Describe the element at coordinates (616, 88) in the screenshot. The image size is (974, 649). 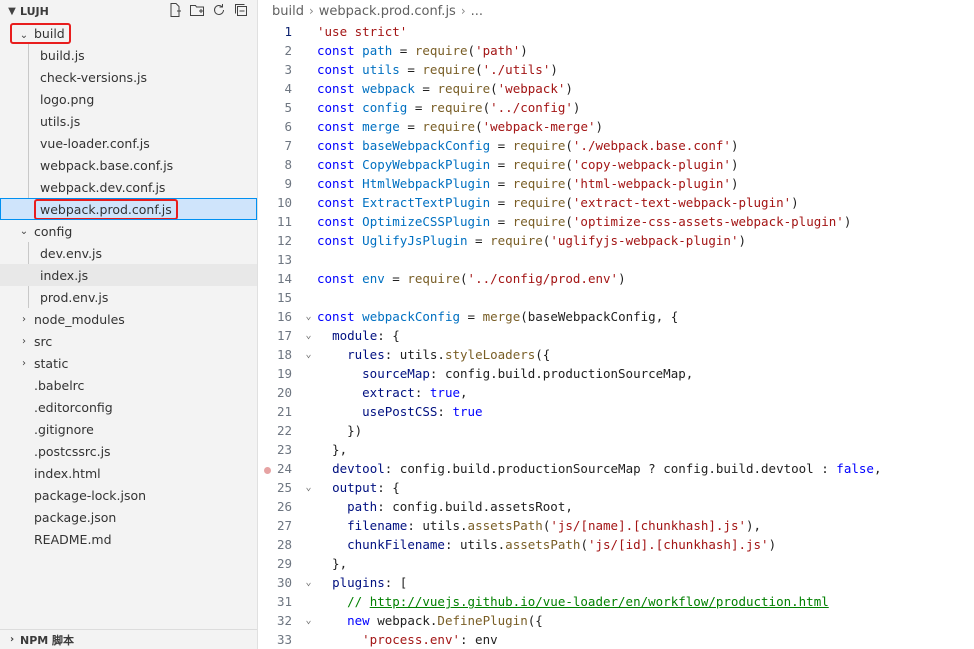
I see `code-line: 4 const webpack = require('webpack')` at that location.